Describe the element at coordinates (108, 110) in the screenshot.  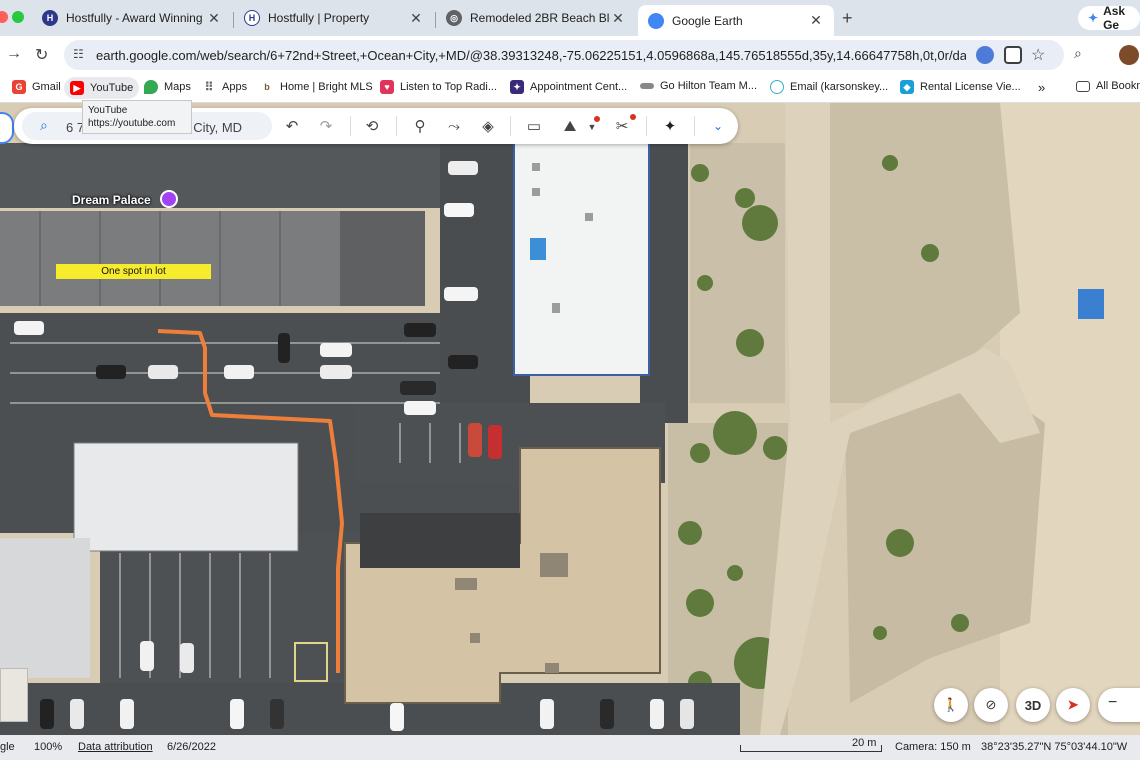
I see `tooltip-title: YouTube` at that location.